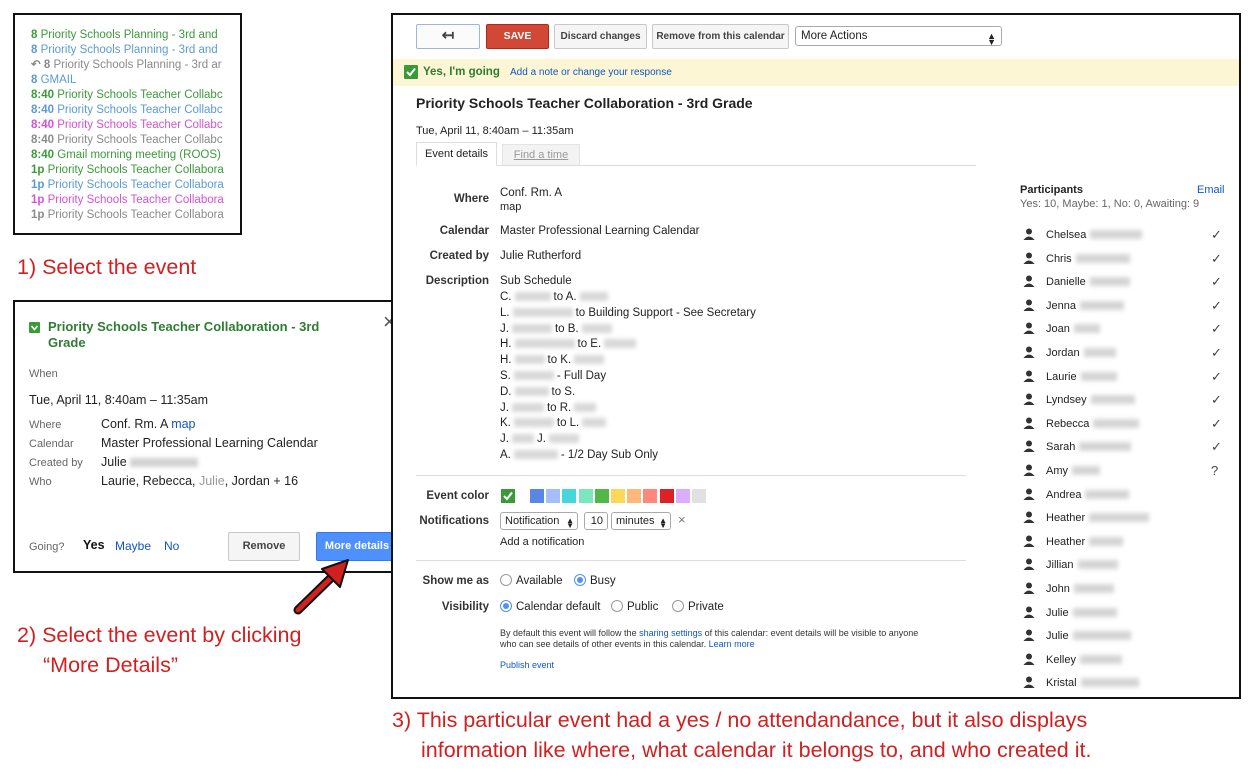 The image size is (1256, 776). Describe the element at coordinates (1068, 423) in the screenshot. I see `participant-name: Rebecca` at that location.